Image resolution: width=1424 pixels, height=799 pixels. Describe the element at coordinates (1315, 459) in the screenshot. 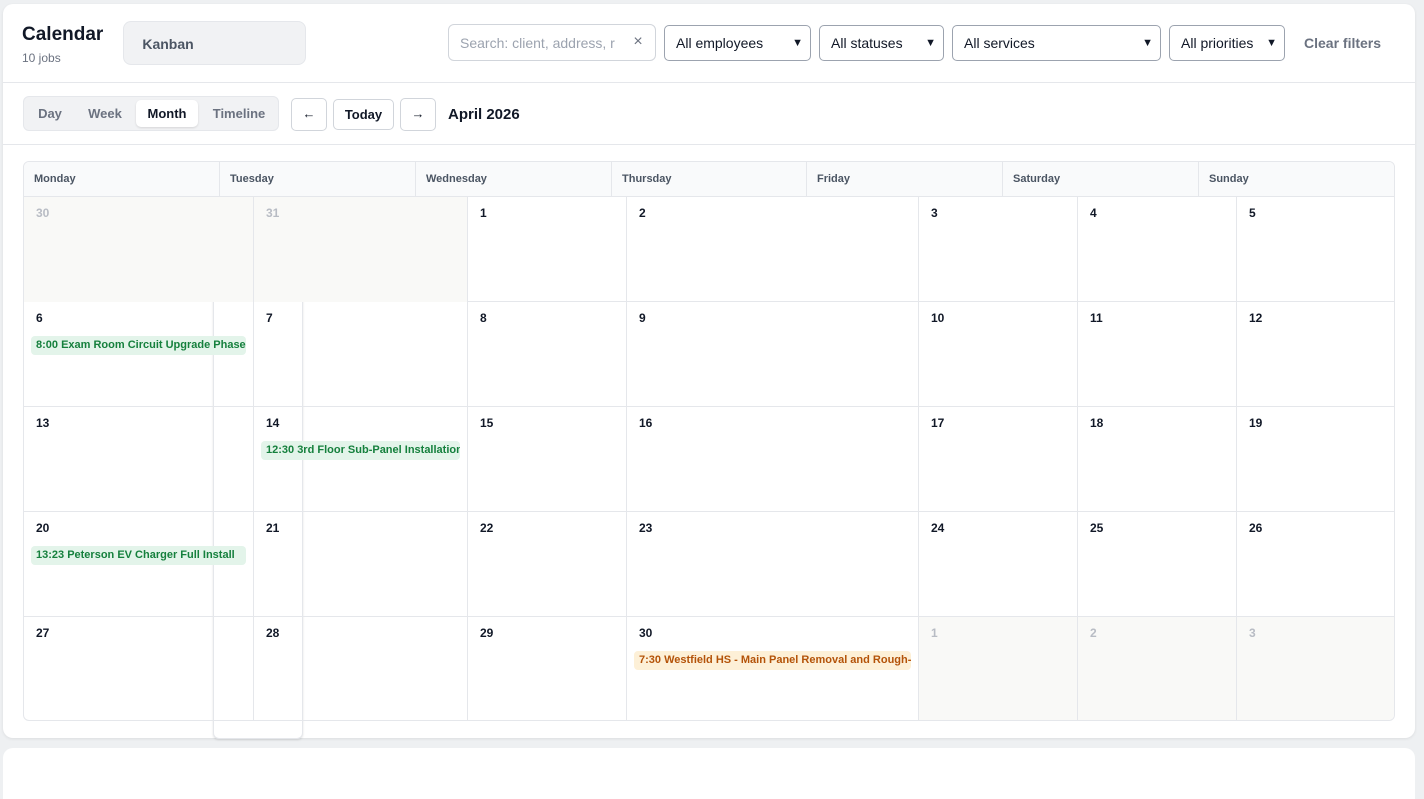

I see `calendar-day-cell: 19` at that location.